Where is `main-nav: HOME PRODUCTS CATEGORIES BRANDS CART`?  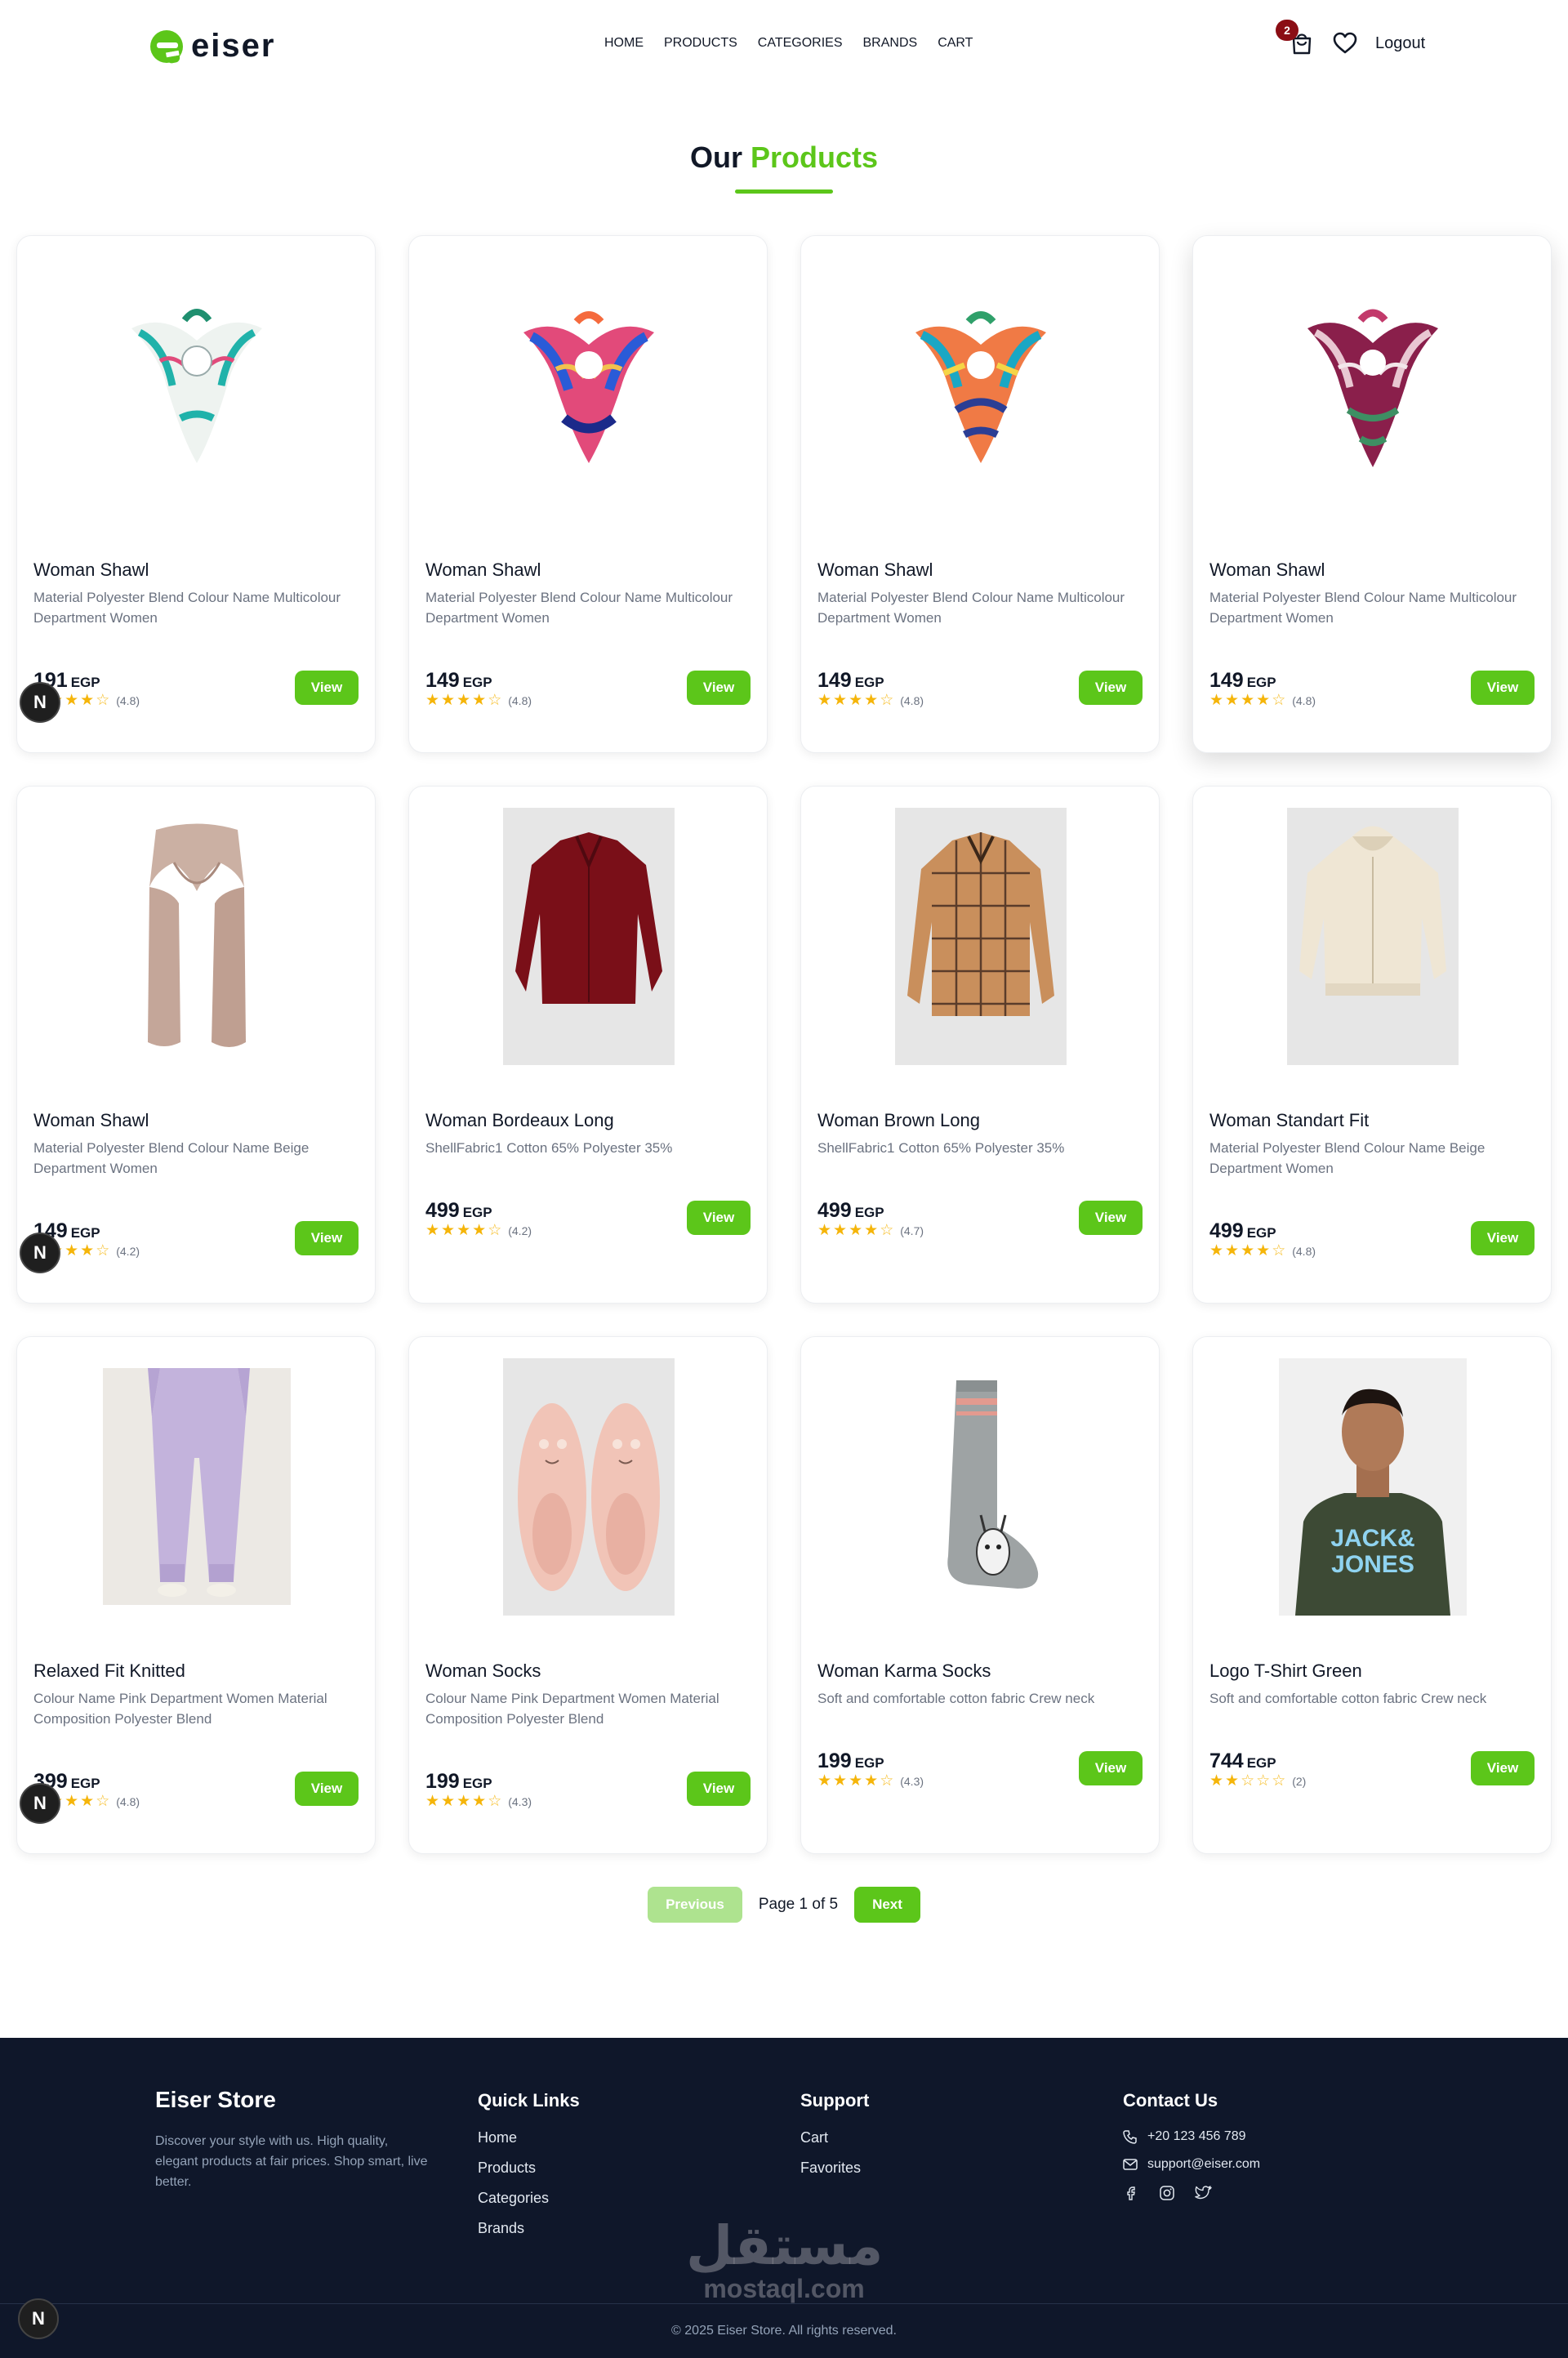
main-nav: HOME PRODUCTS CATEGORIES BRANDS CART is located at coordinates (788, 43).